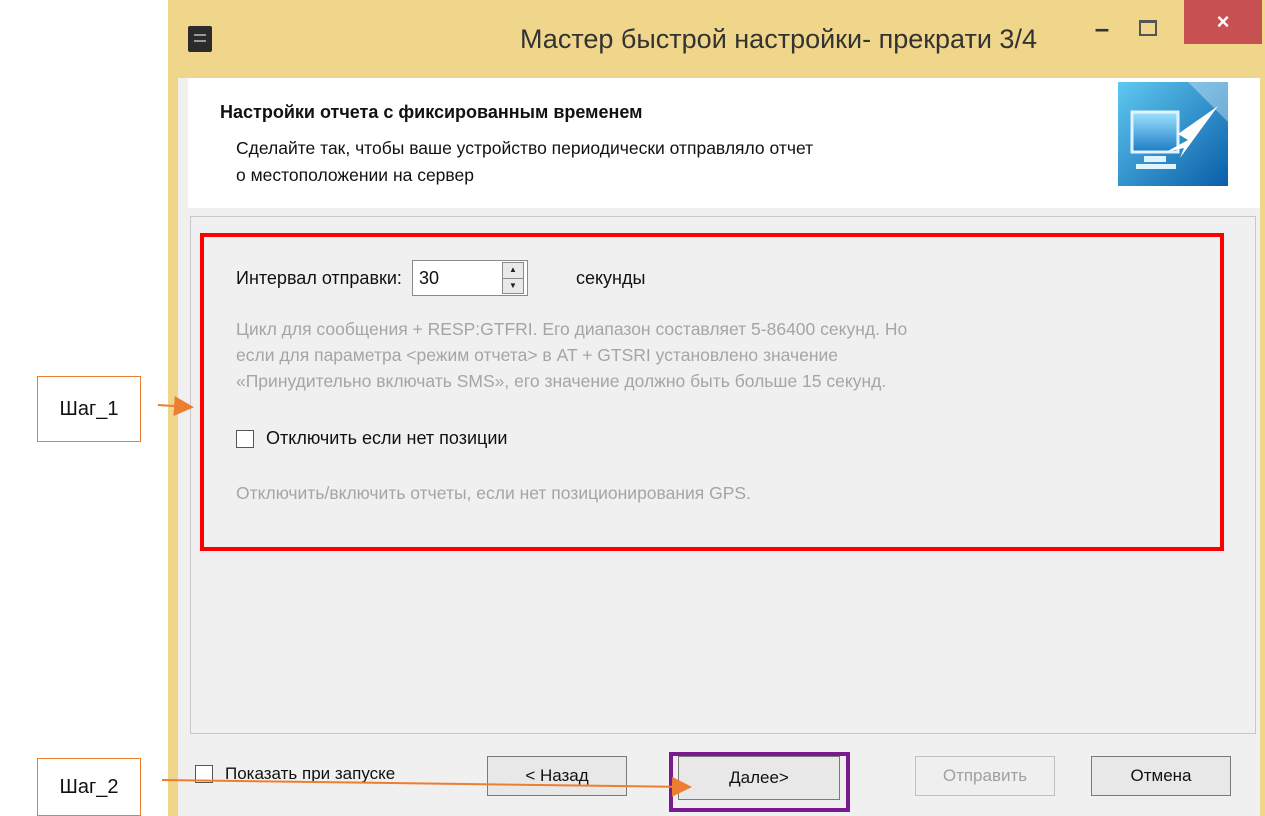 The height and width of the screenshot is (816, 1265). Describe the element at coordinates (310, 773) in the screenshot. I see `show-on-start-label: Показать при запуске` at that location.